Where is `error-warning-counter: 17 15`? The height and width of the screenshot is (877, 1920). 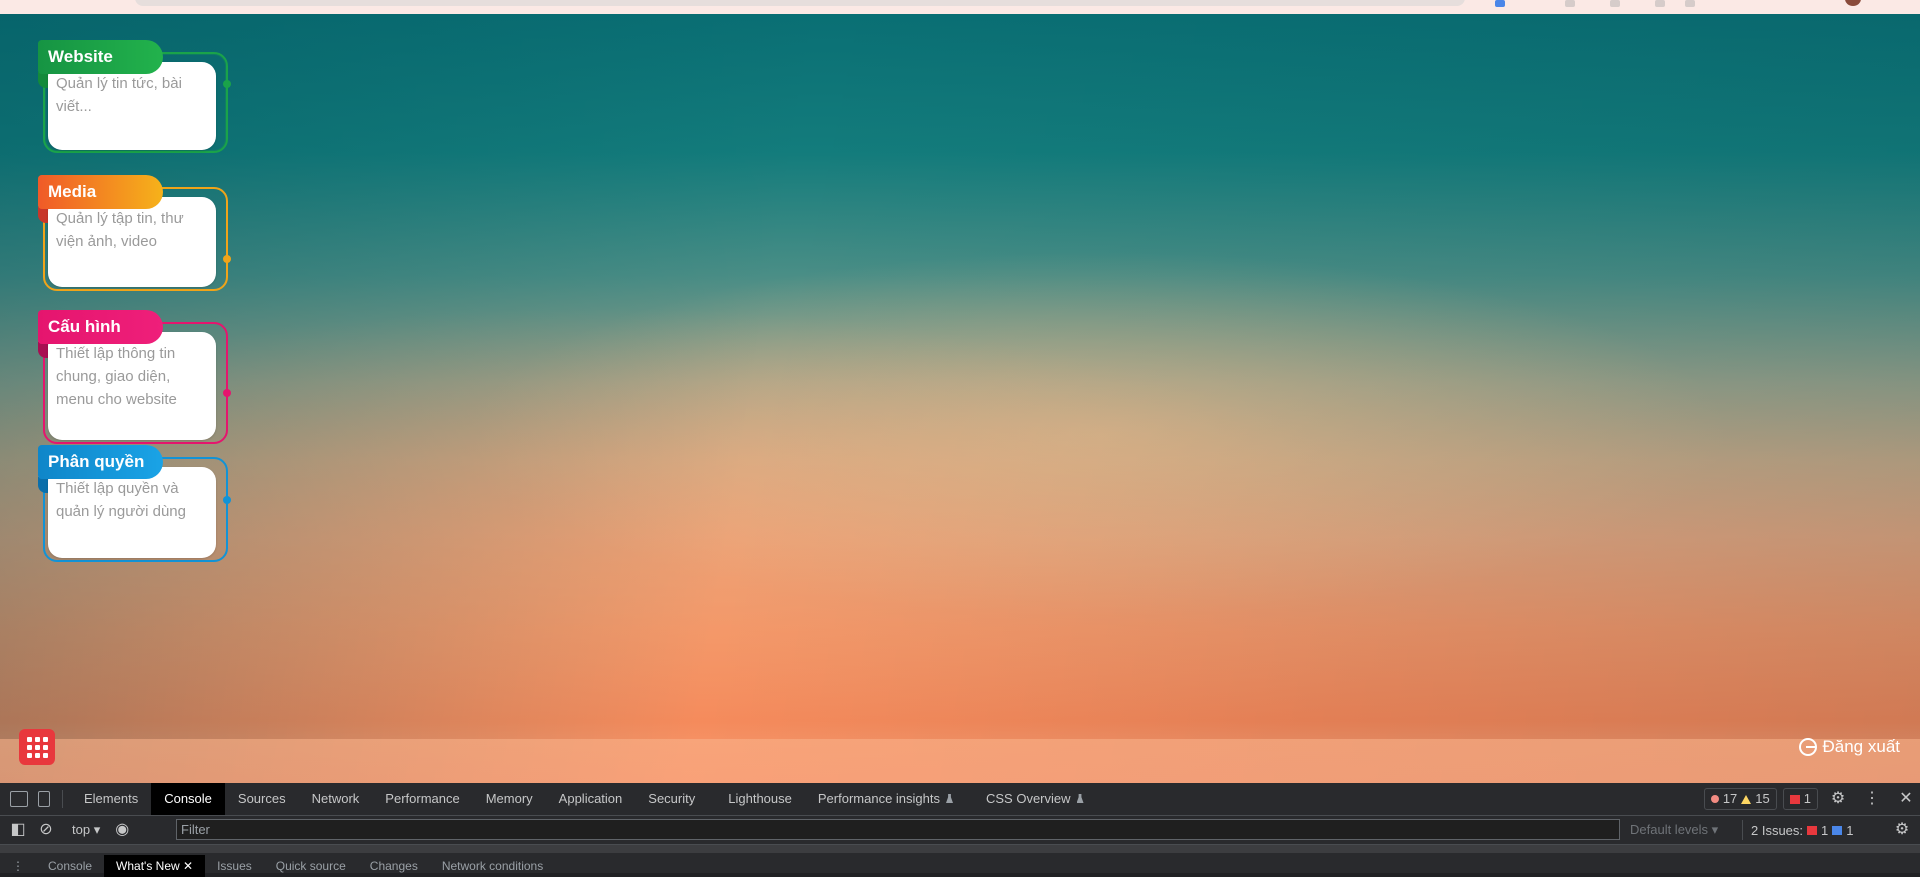
error-warning-counter: 17 15 is located at coordinates (1740, 799).